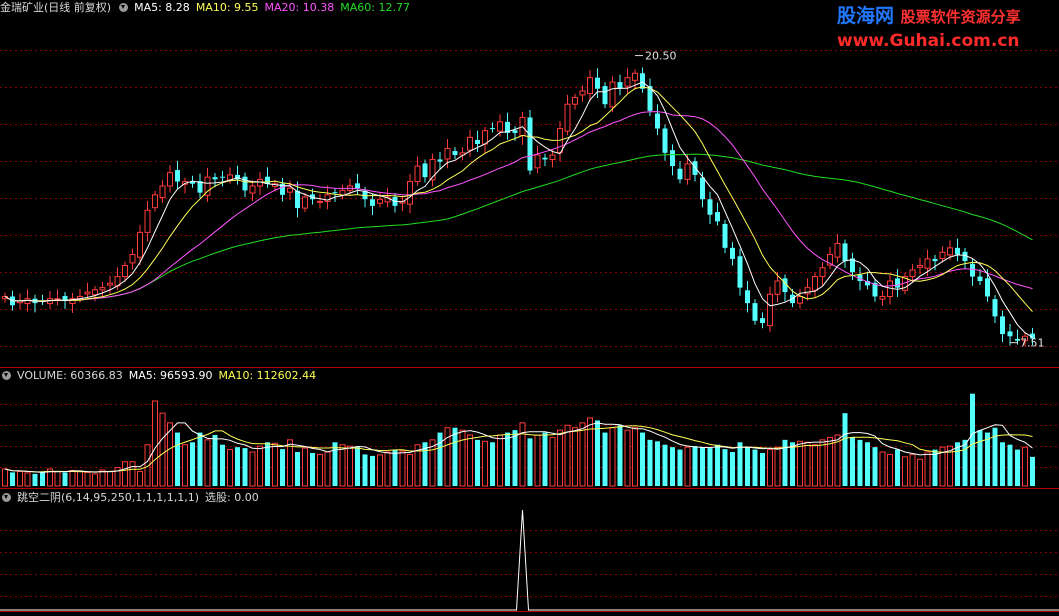 This screenshot has width=1059, height=616. What do you see at coordinates (227, 7) in the screenshot?
I see `ma10-value: MA10: 9.55` at bounding box center [227, 7].